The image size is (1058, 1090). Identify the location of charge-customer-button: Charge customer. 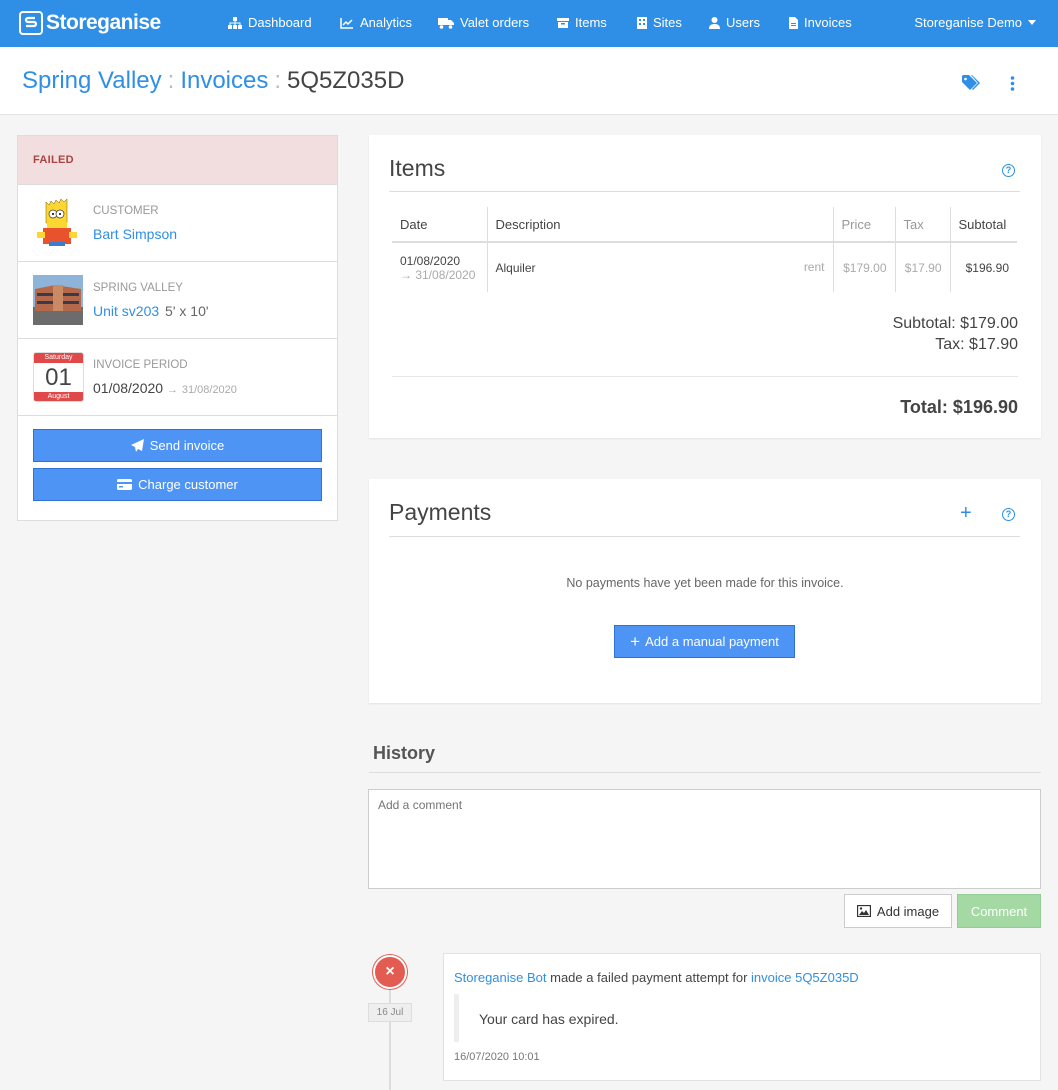
(177, 484).